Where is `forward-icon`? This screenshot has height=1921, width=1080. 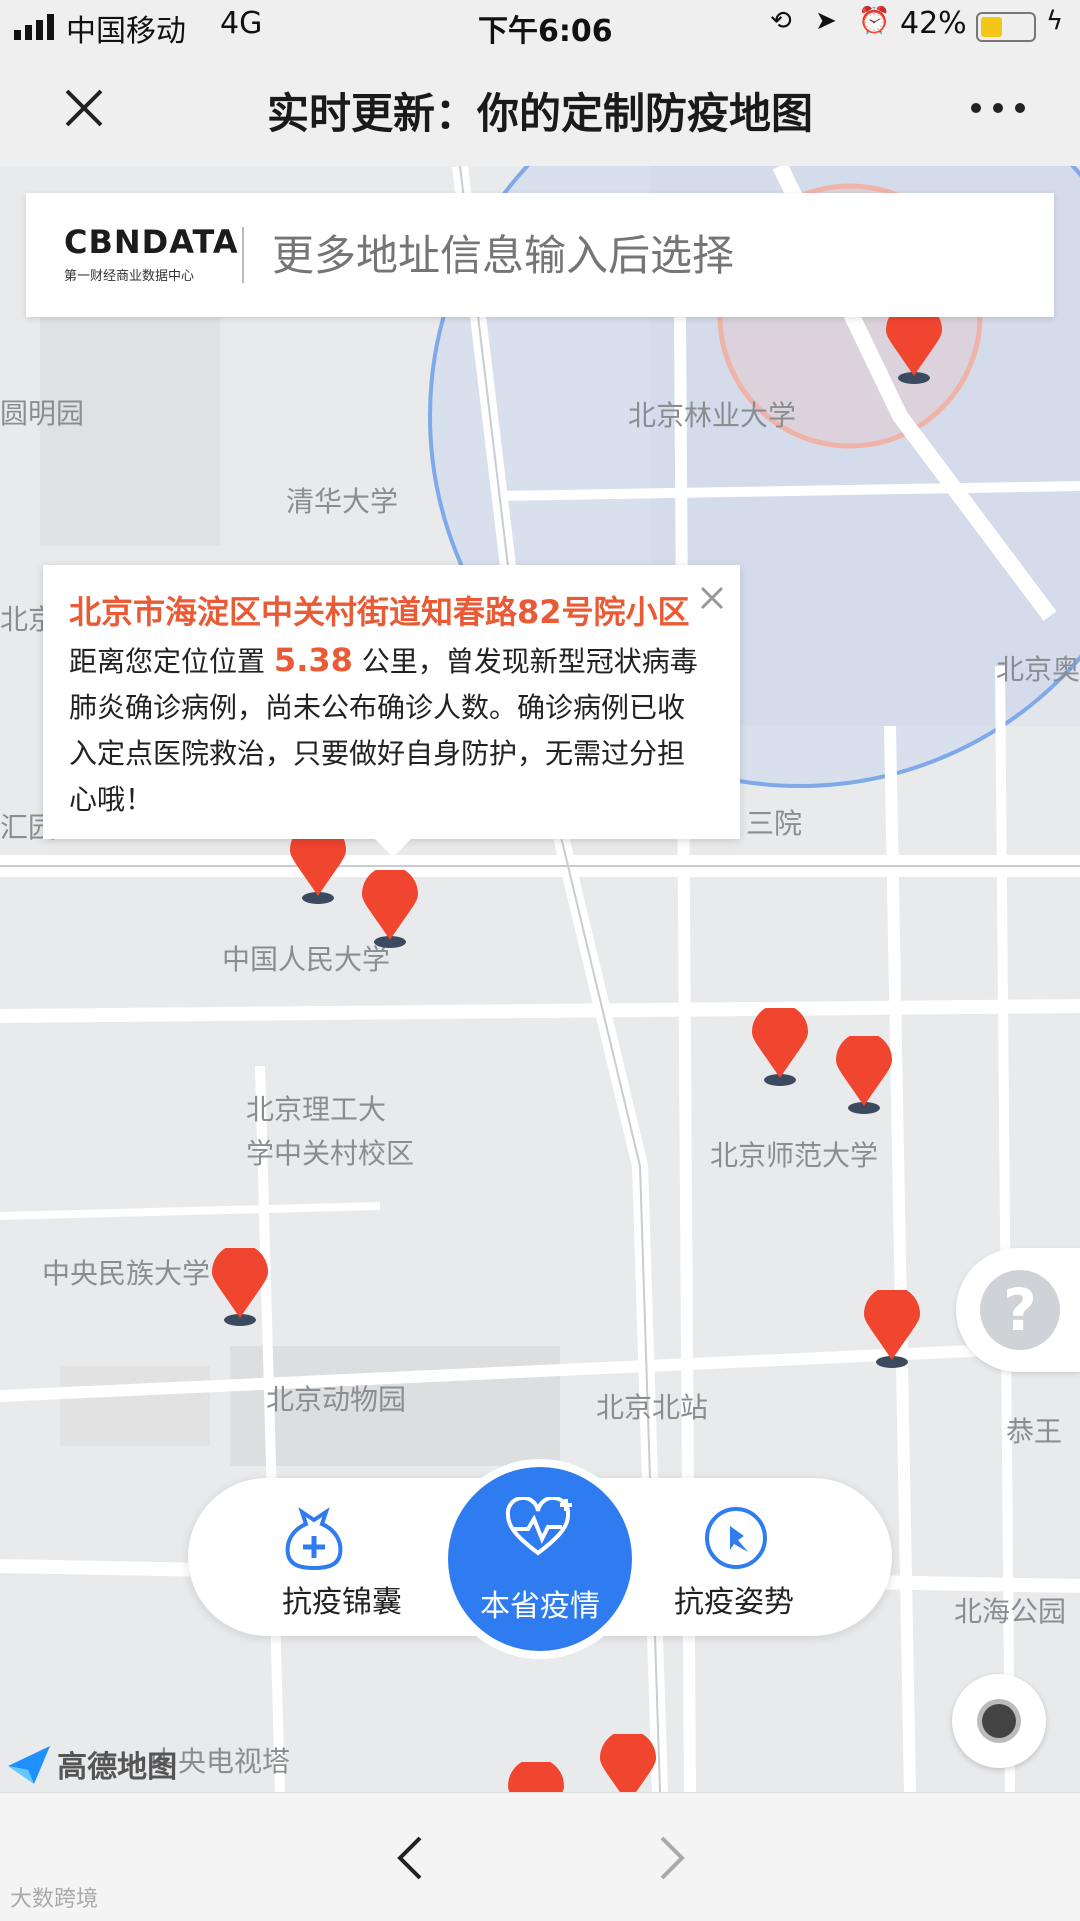 forward-icon is located at coordinates (672, 1858).